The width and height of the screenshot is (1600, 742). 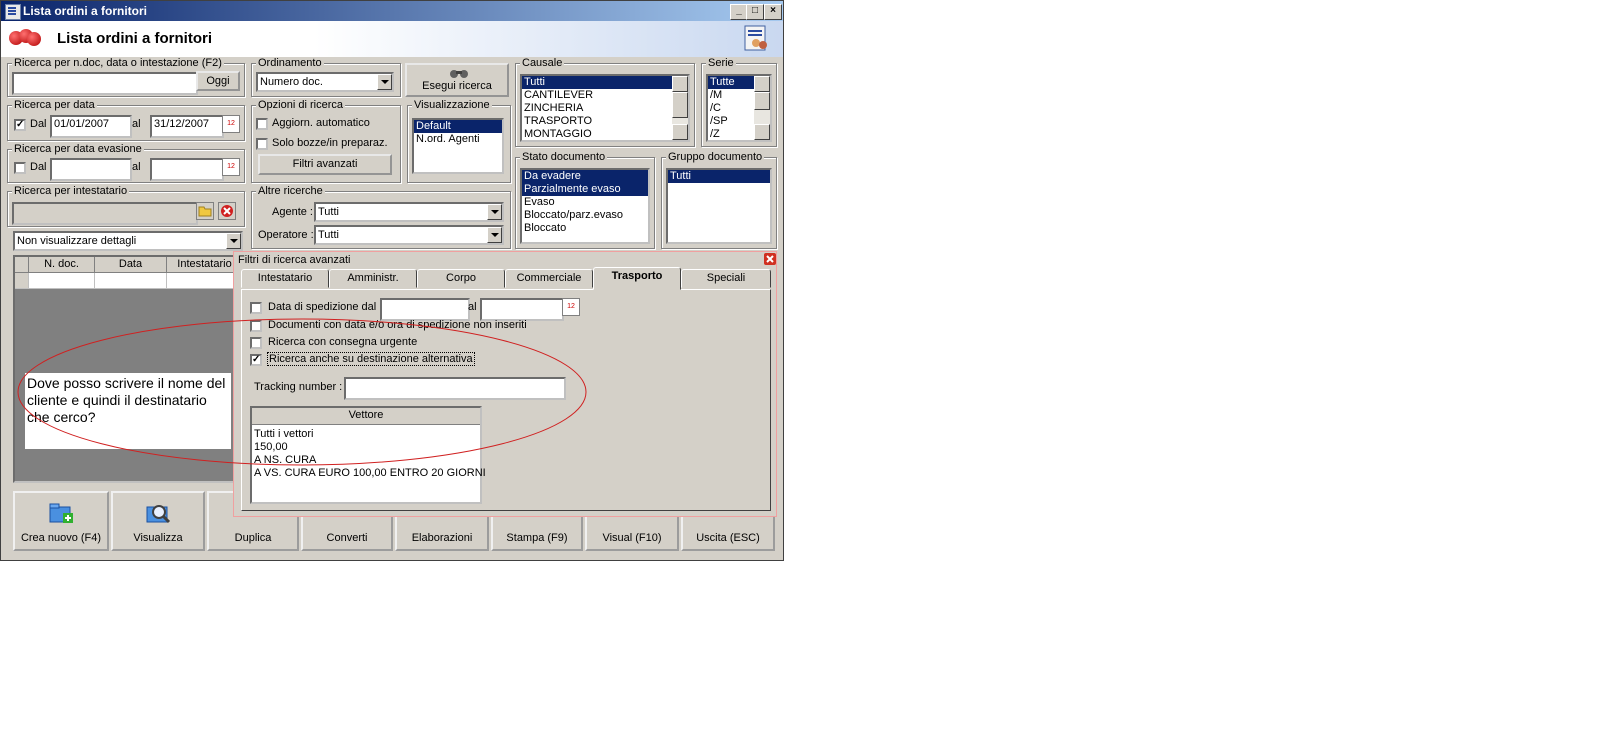 I want to click on title-bar: Lista ordini a fornitori _ □ ×, so click(x=392, y=11).